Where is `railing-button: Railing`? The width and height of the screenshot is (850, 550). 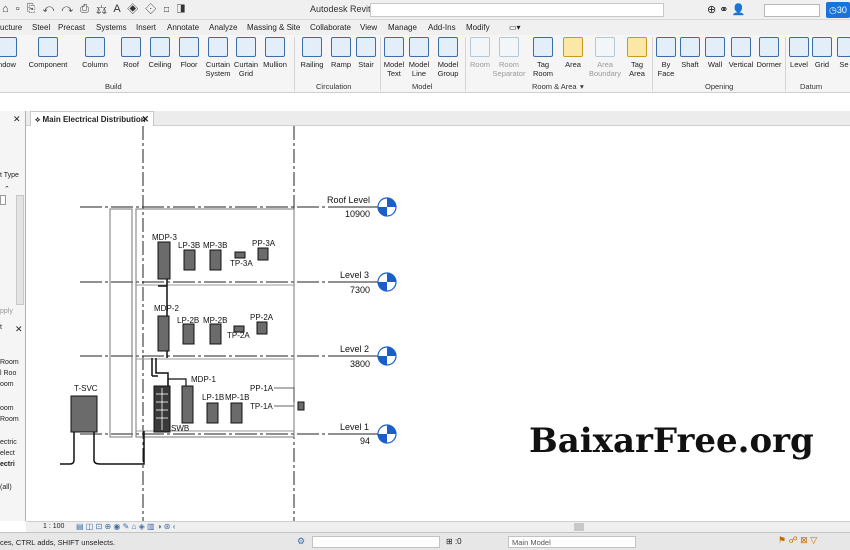
railing-button: Railing is located at coordinates (312, 53).